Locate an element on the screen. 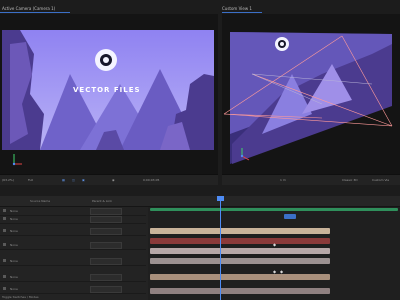  time-ruler is located at coordinates (274, 201).